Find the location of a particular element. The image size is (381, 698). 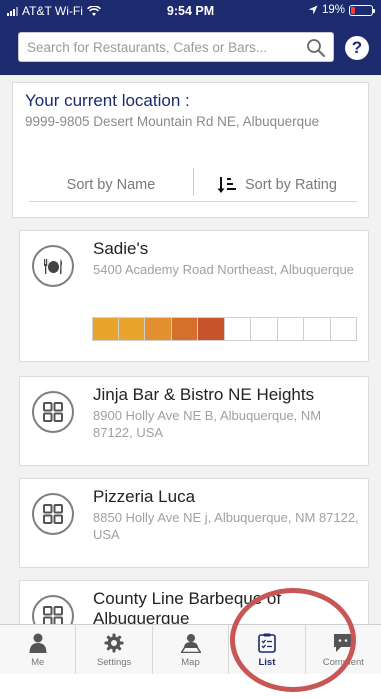

restaurant-address: 5400 Academy Road Northeast, Albuquerque is located at coordinates (223, 269).